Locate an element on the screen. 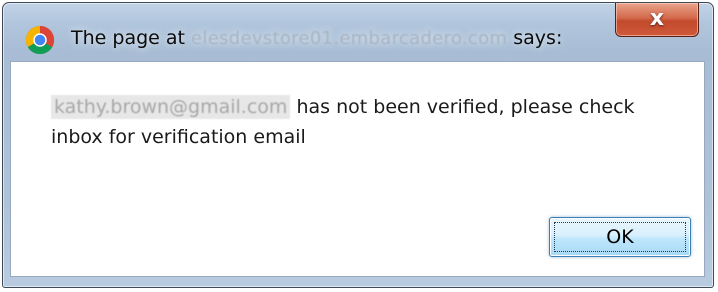 The height and width of the screenshot is (292, 718). ok-button-label: OK is located at coordinates (620, 237).